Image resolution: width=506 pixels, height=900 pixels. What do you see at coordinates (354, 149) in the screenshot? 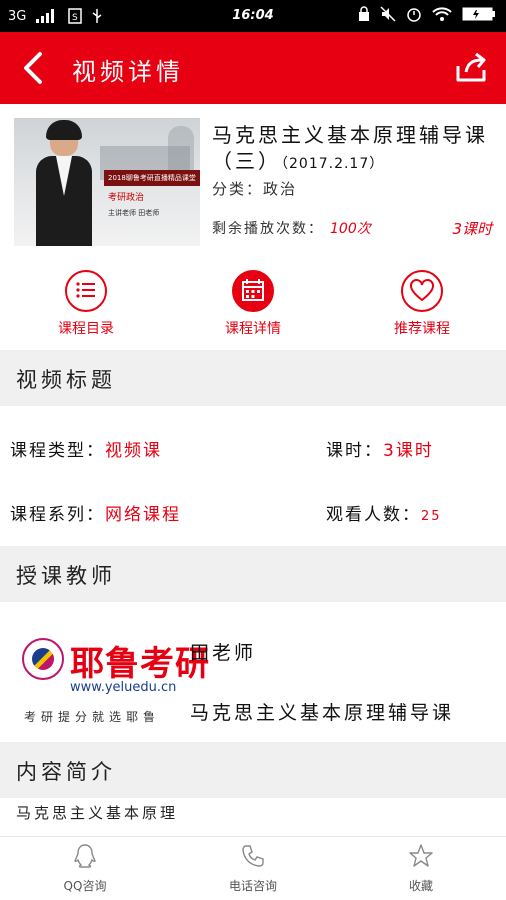
I see `course-title: 马克思主义基本原理辅导课（三）（2017.2.17）` at bounding box center [354, 149].